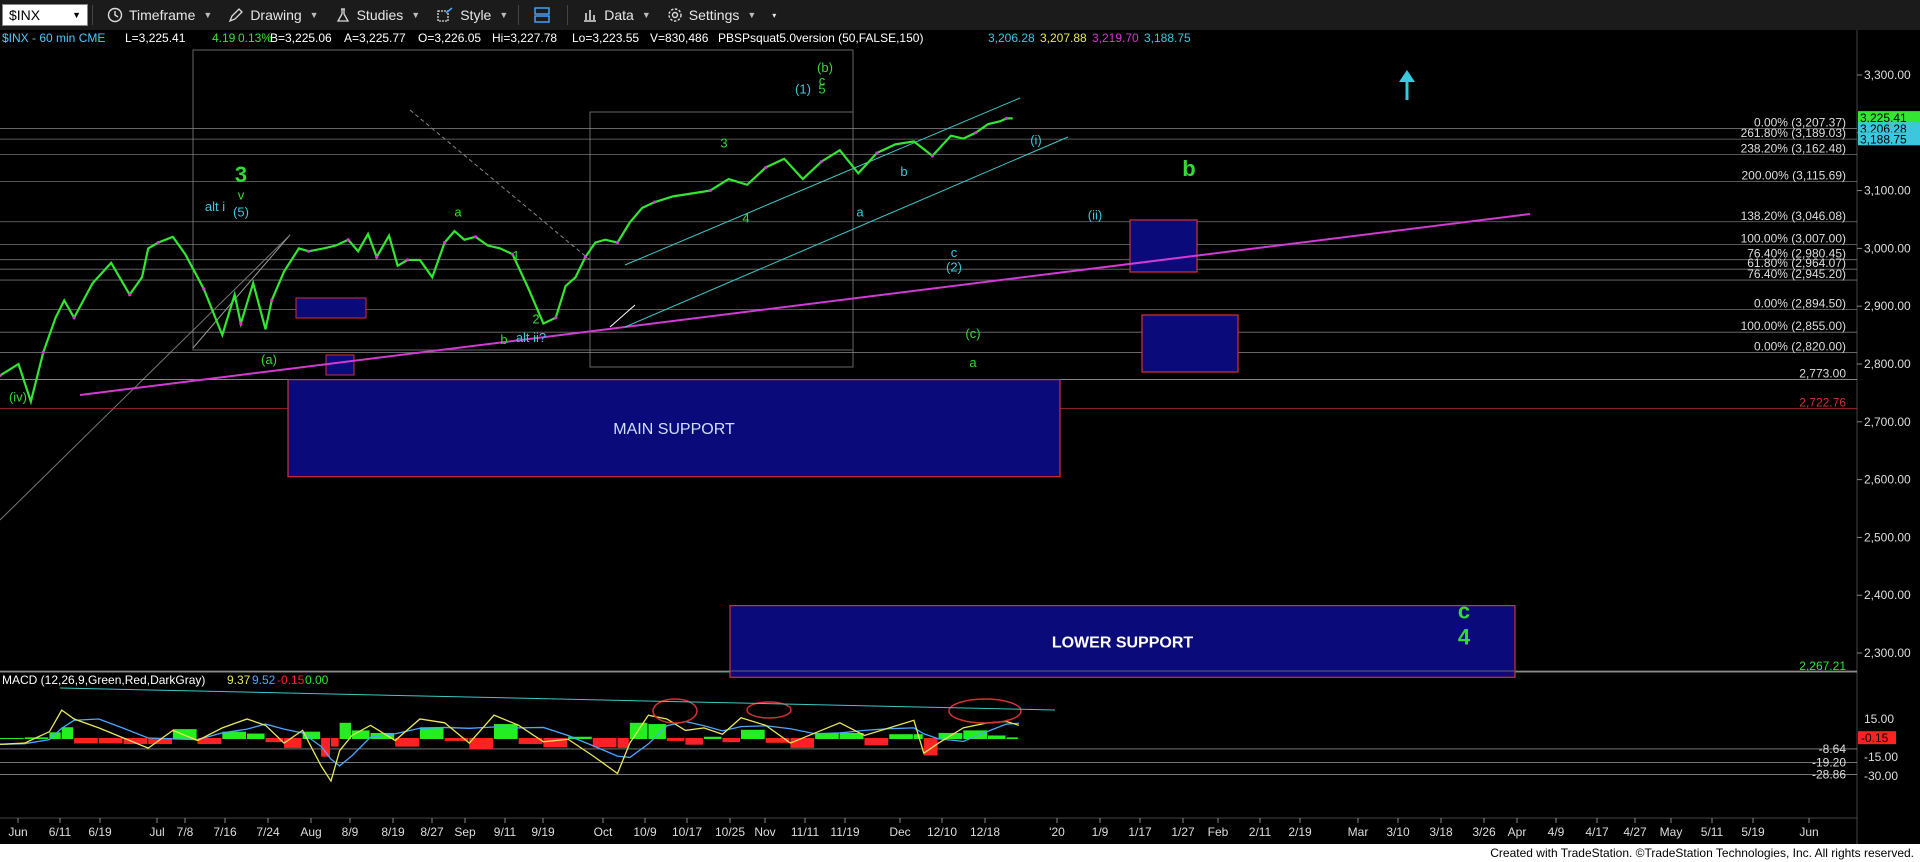 The width and height of the screenshot is (1920, 862). I want to click on time-tick-label: 4/27, so click(1635, 832).